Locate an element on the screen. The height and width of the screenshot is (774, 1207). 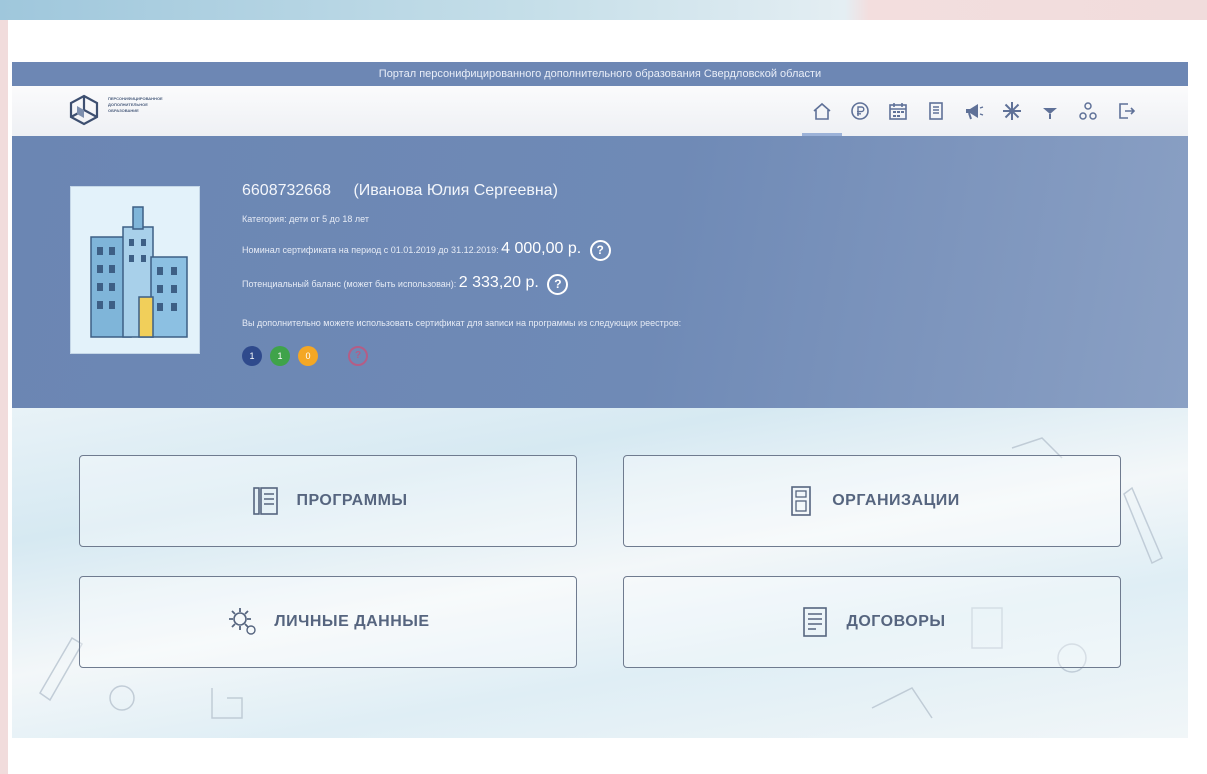
programs-button: ПРОГРАММЫ is located at coordinates (328, 501).